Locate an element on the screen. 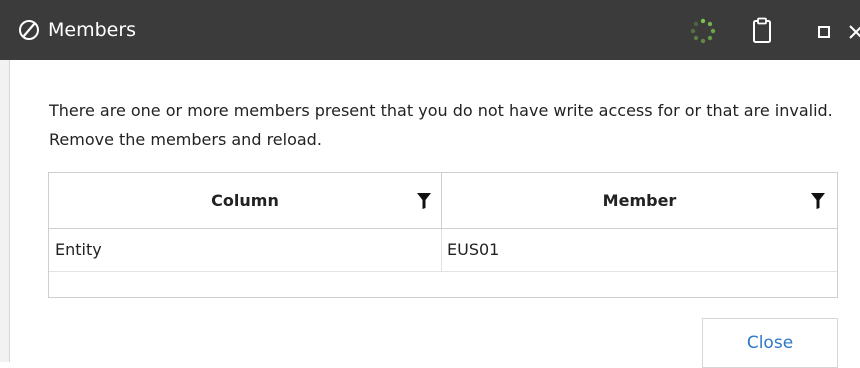 The width and height of the screenshot is (860, 368). column-header-column: Column is located at coordinates (245, 200).